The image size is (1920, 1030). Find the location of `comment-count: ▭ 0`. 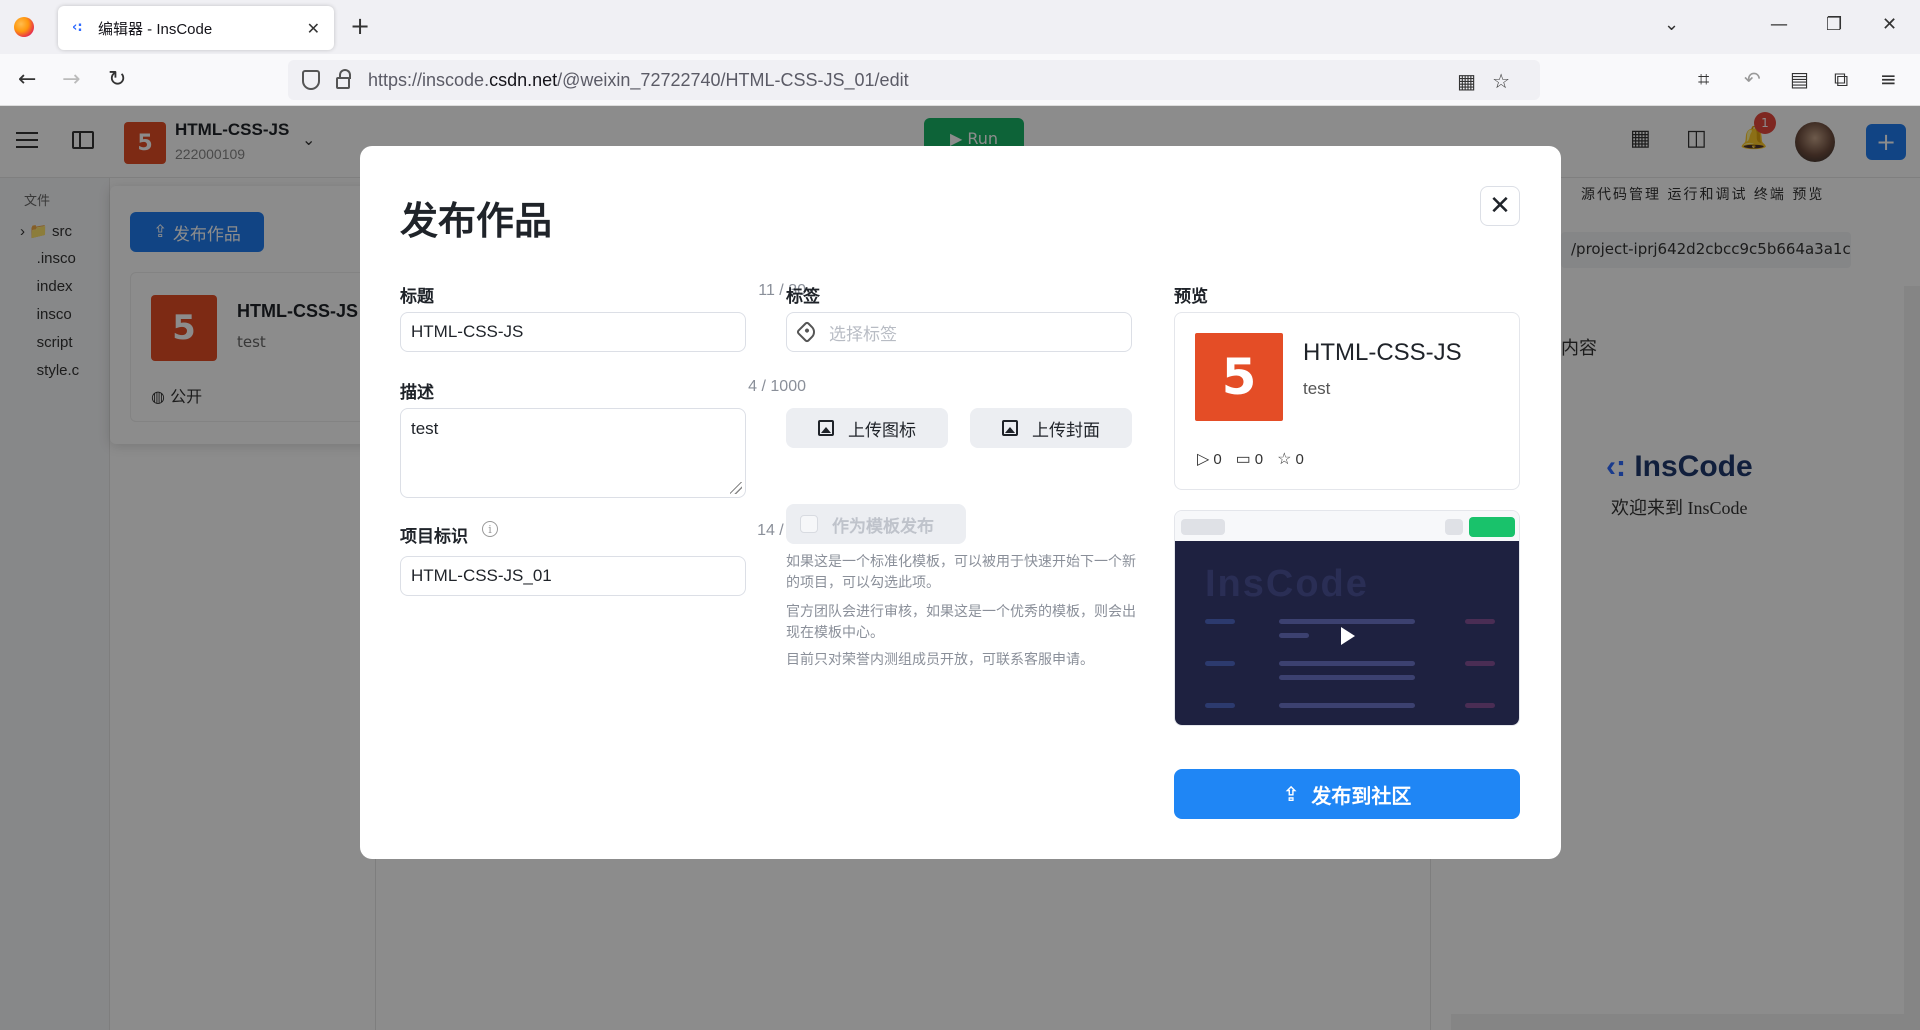

comment-count: ▭ 0 is located at coordinates (1249, 459).